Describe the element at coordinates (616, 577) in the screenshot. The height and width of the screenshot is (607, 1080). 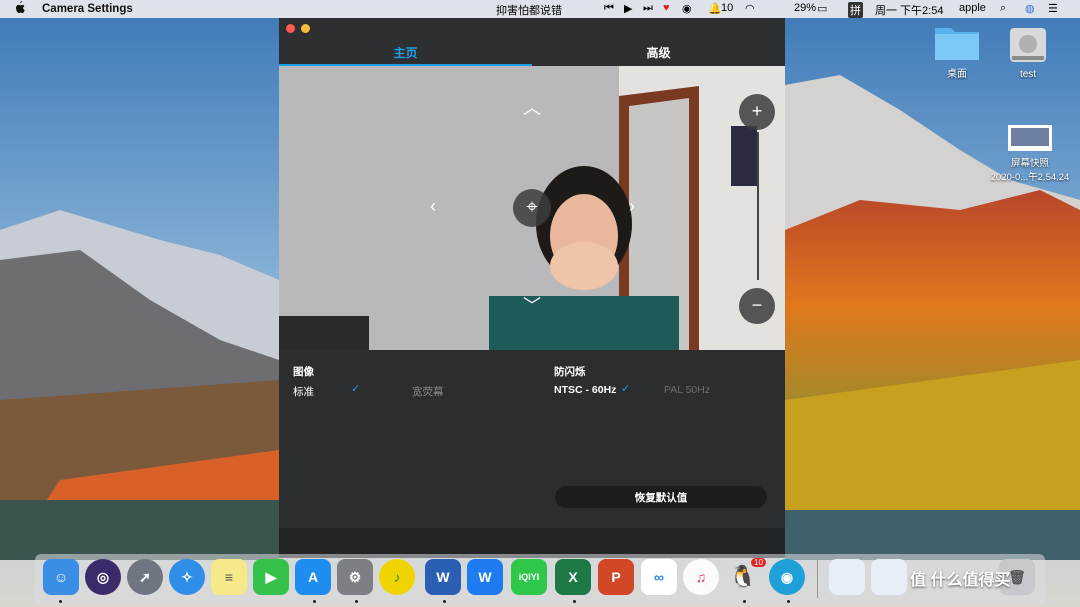
I see `powerpoint-icon: P` at that location.